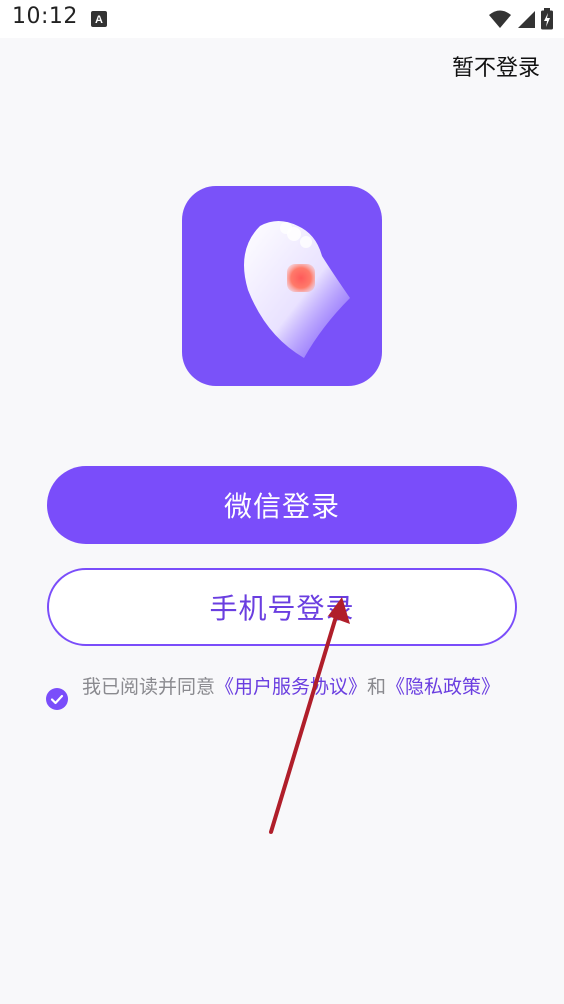 Image resolution: width=564 pixels, height=1004 pixels. I want to click on agreement-checkbox, so click(57, 699).